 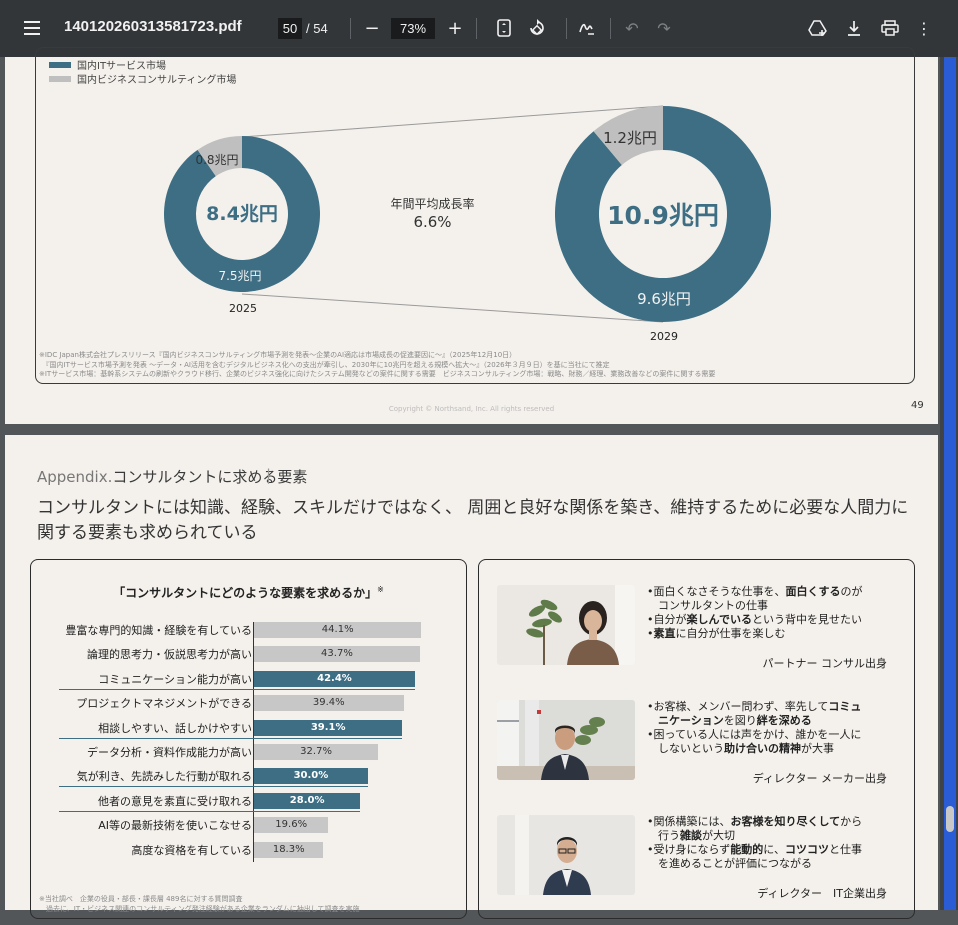 I want to click on donut-2025-total: 8.4兆円, so click(x=242, y=214).